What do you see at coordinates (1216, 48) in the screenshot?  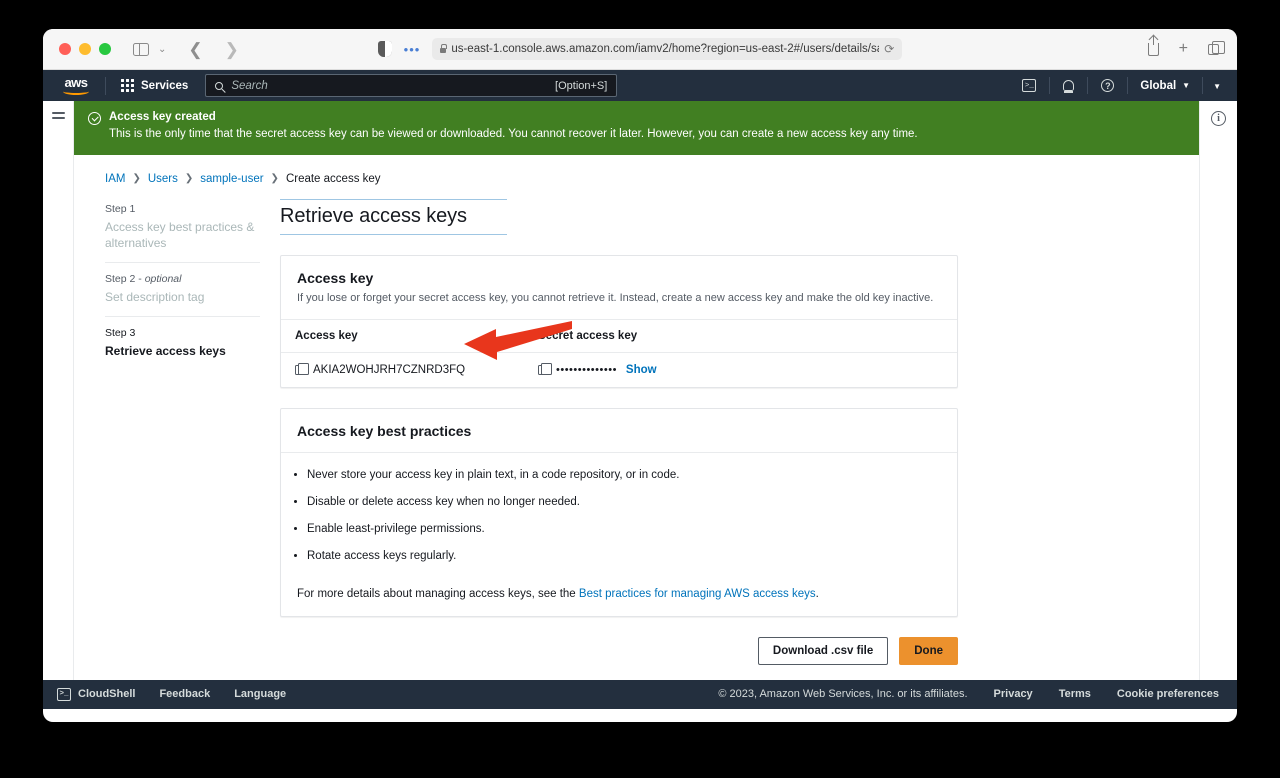 I see `tabs-icon` at bounding box center [1216, 48].